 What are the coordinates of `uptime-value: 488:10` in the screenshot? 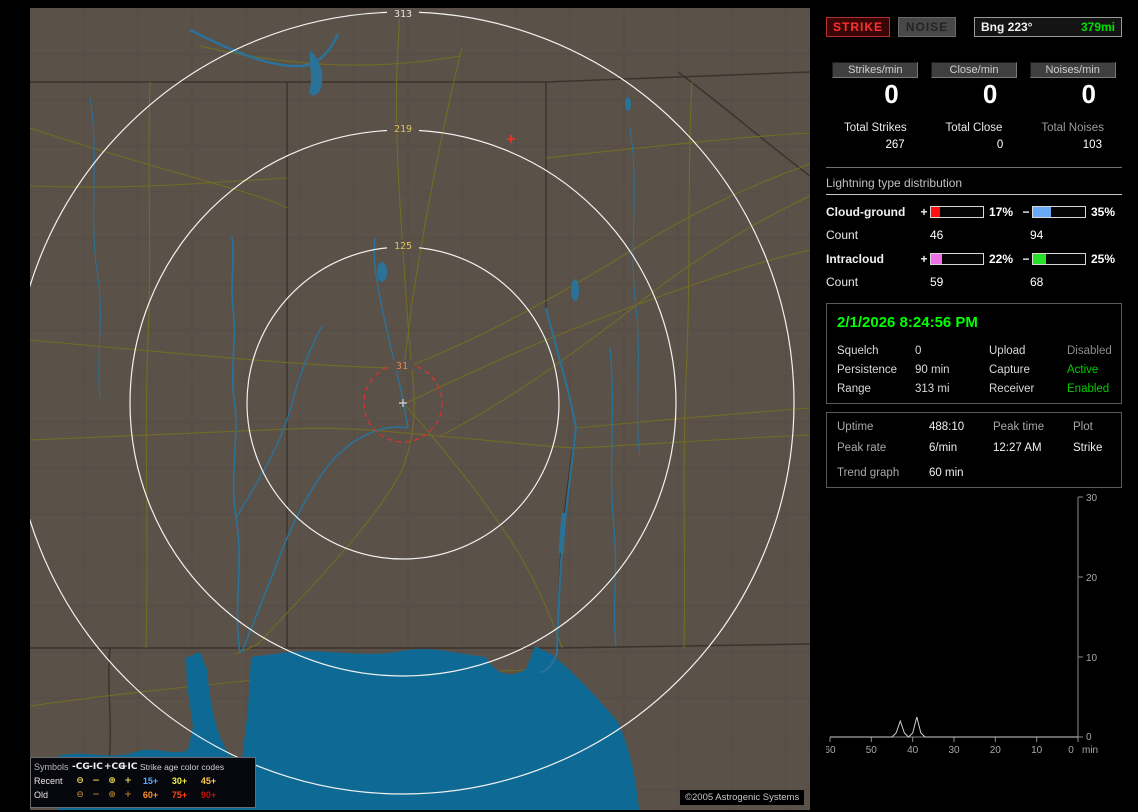 It's located at (947, 427).